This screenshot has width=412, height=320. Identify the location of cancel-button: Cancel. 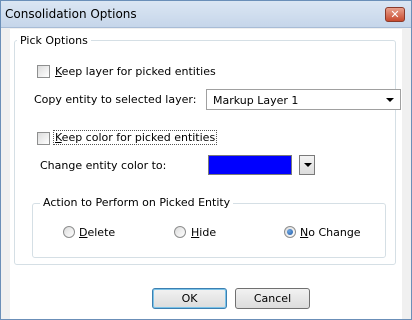
(272, 298).